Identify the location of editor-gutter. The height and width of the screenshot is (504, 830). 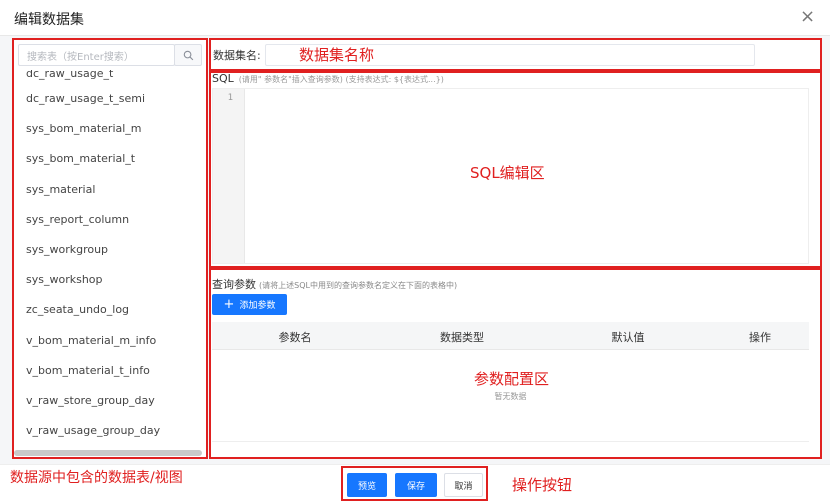
(229, 176).